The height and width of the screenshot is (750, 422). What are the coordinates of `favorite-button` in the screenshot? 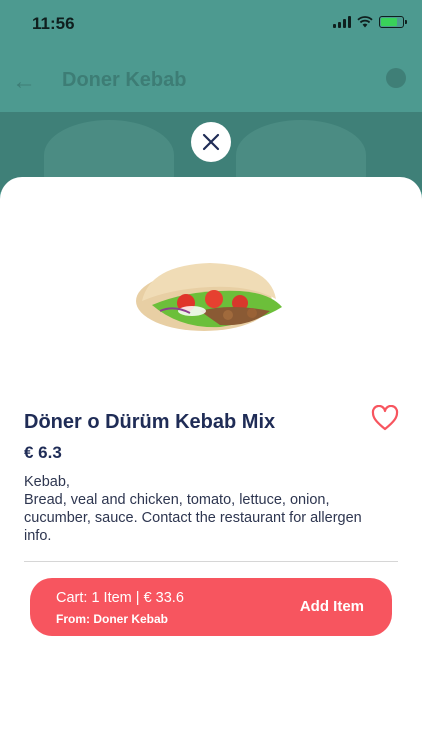 It's located at (385, 417).